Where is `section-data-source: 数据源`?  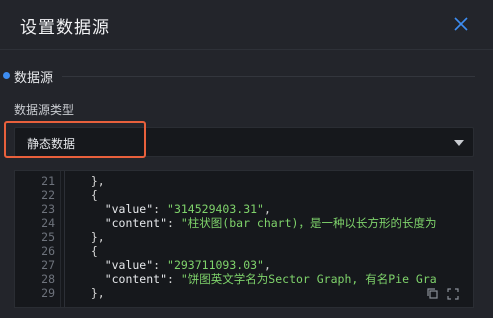
section-data-source: 数据源 is located at coordinates (246, 76).